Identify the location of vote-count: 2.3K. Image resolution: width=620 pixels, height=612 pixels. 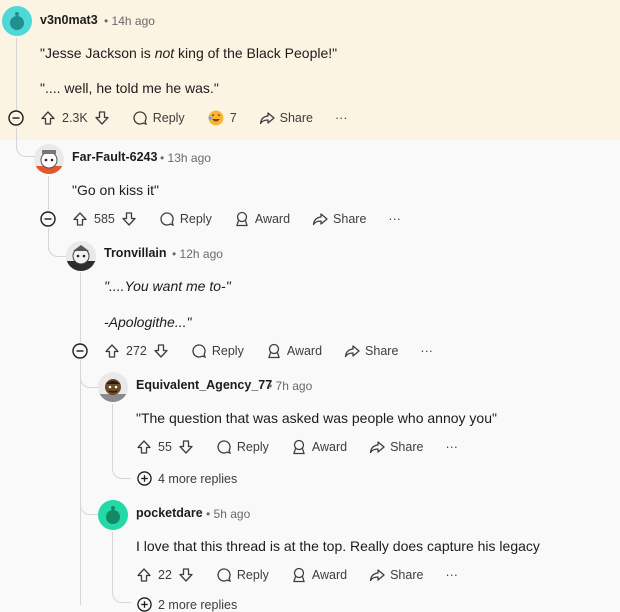
(75, 118).